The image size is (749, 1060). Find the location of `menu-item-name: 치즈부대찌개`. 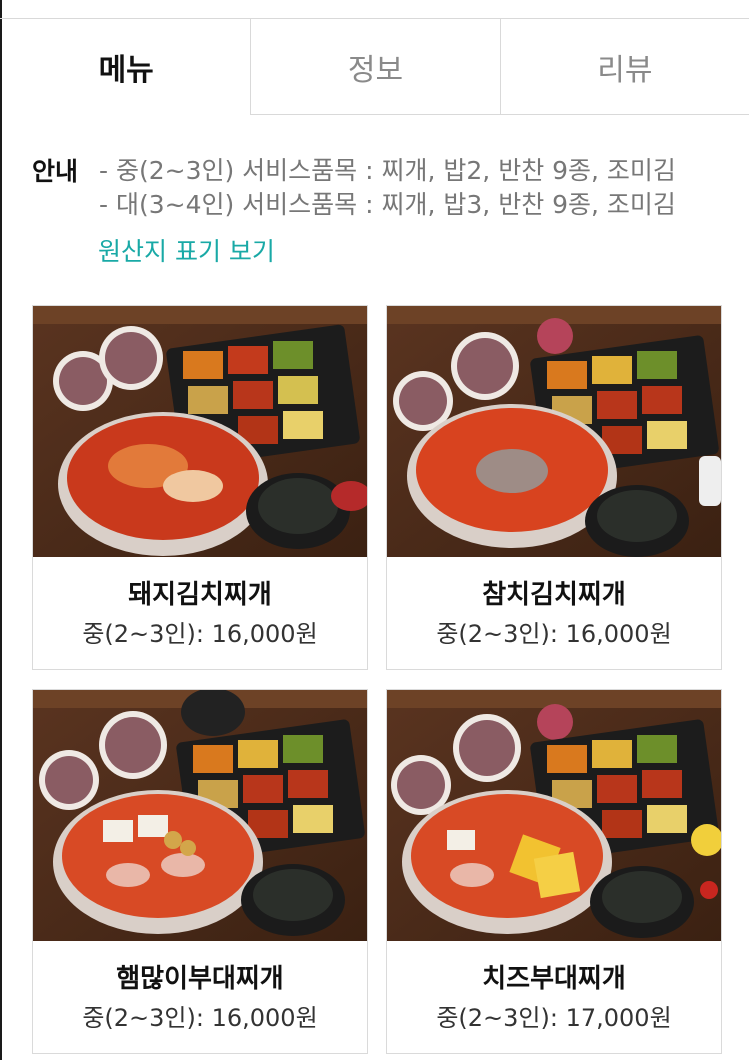

menu-item-name: 치즈부대찌개 is located at coordinates (554, 979).